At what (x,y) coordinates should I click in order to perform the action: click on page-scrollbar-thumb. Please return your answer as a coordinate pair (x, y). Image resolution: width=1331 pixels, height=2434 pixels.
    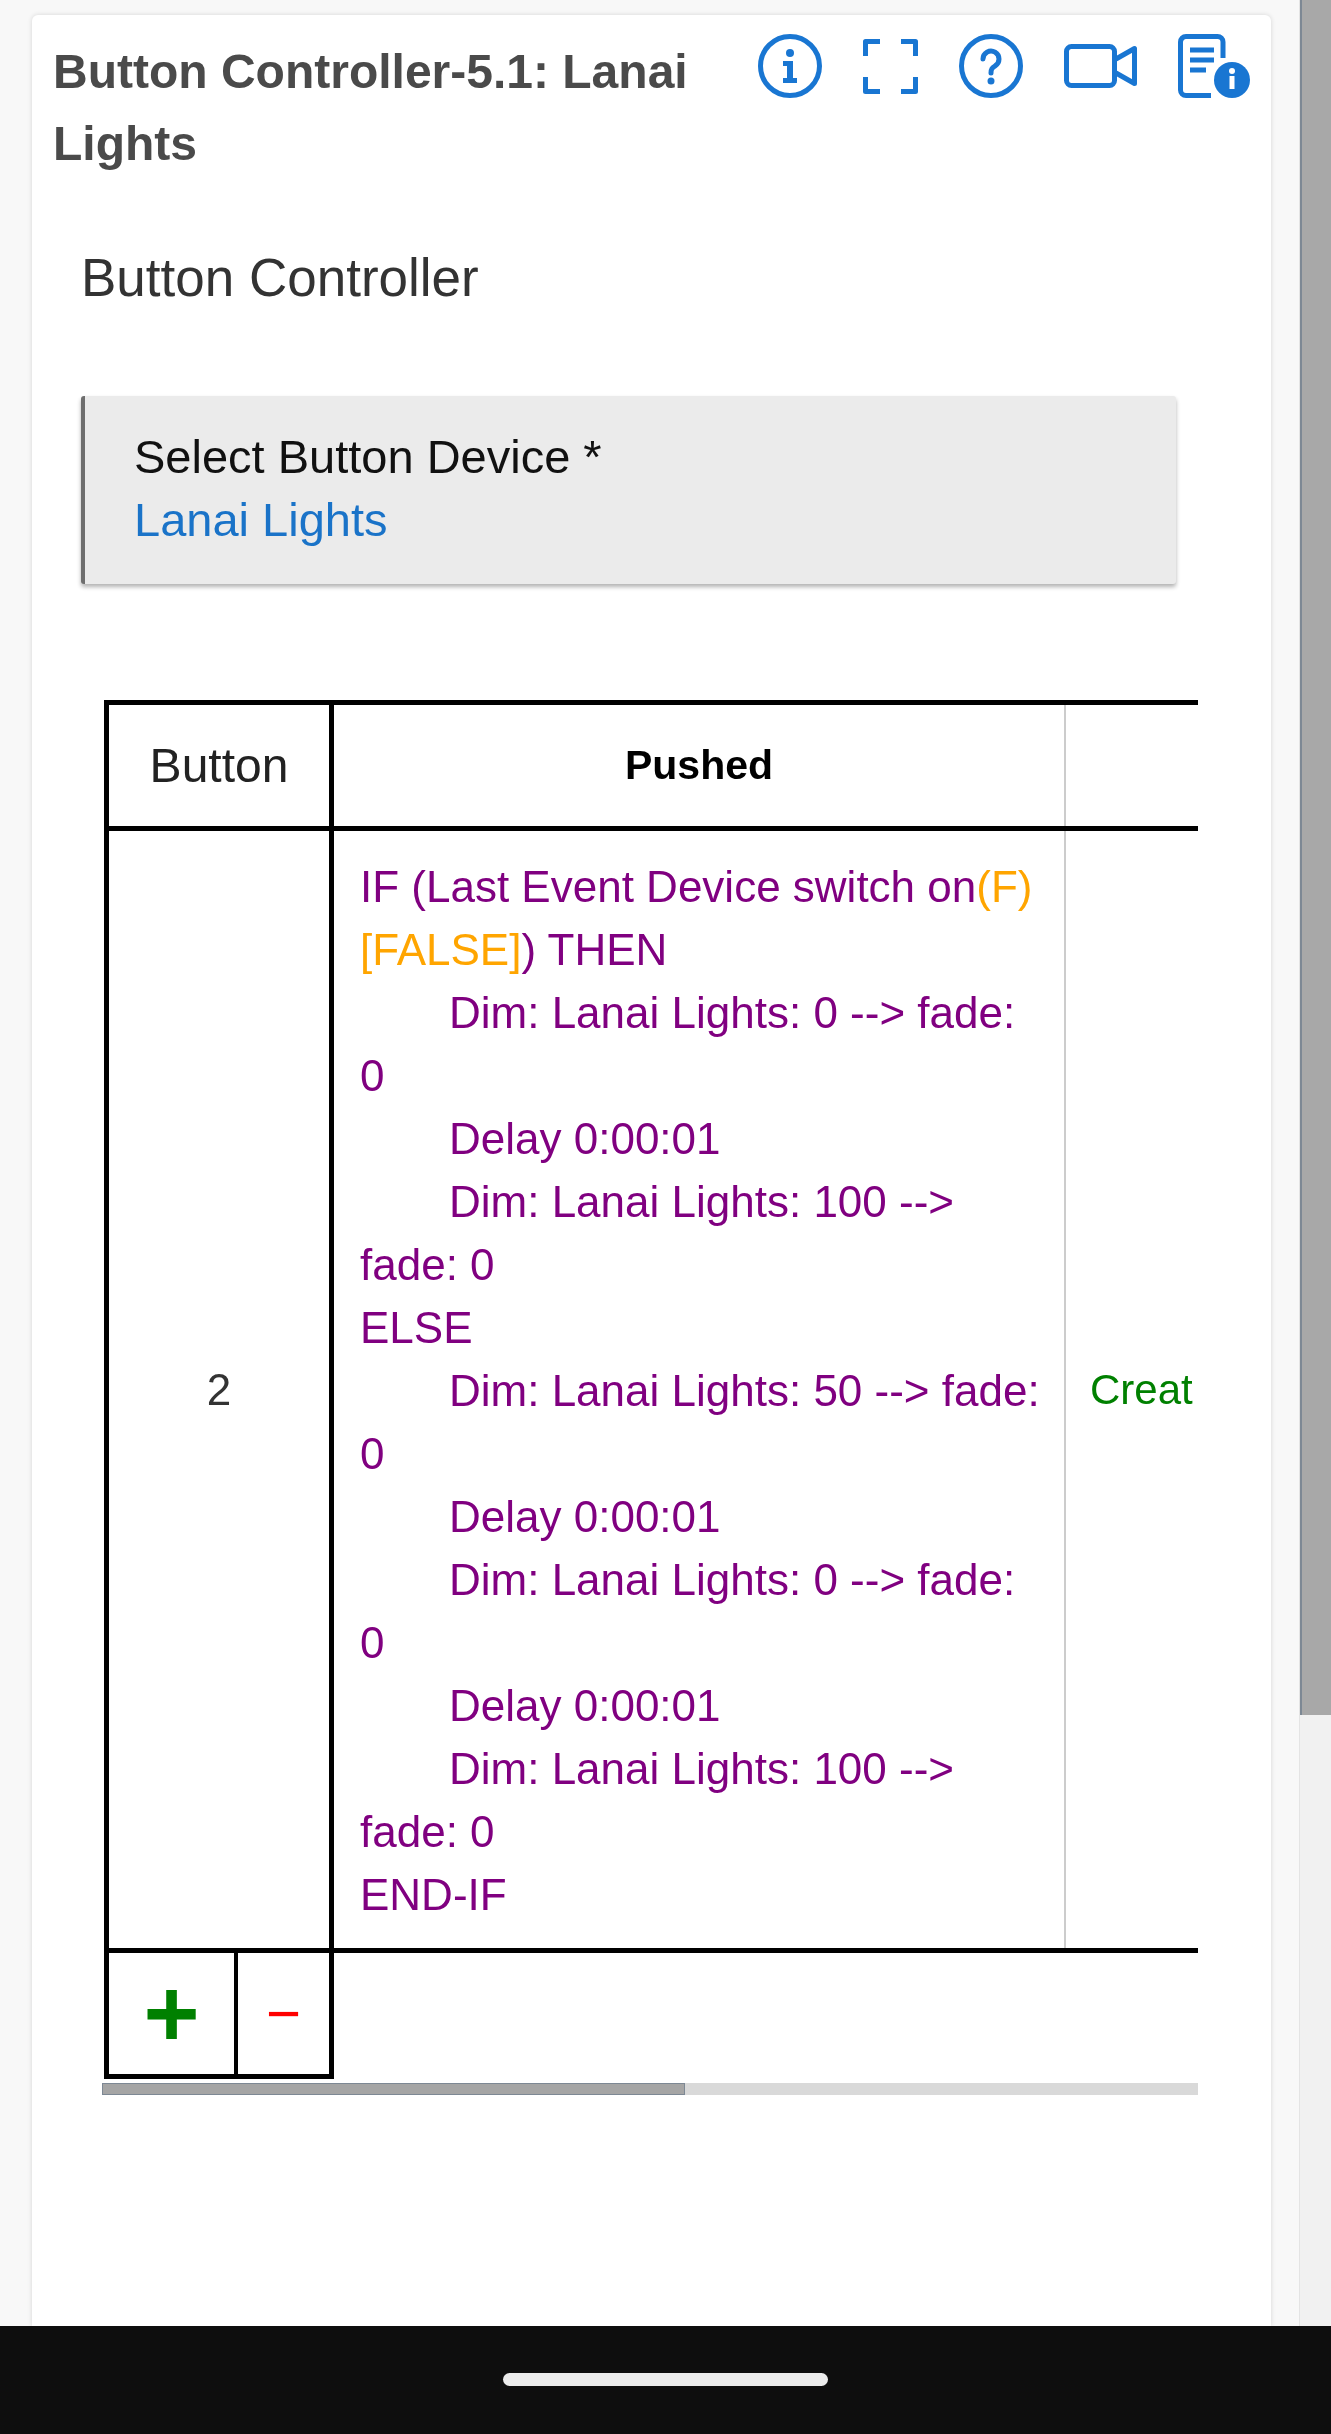
    Looking at the image, I should click on (1315, 857).